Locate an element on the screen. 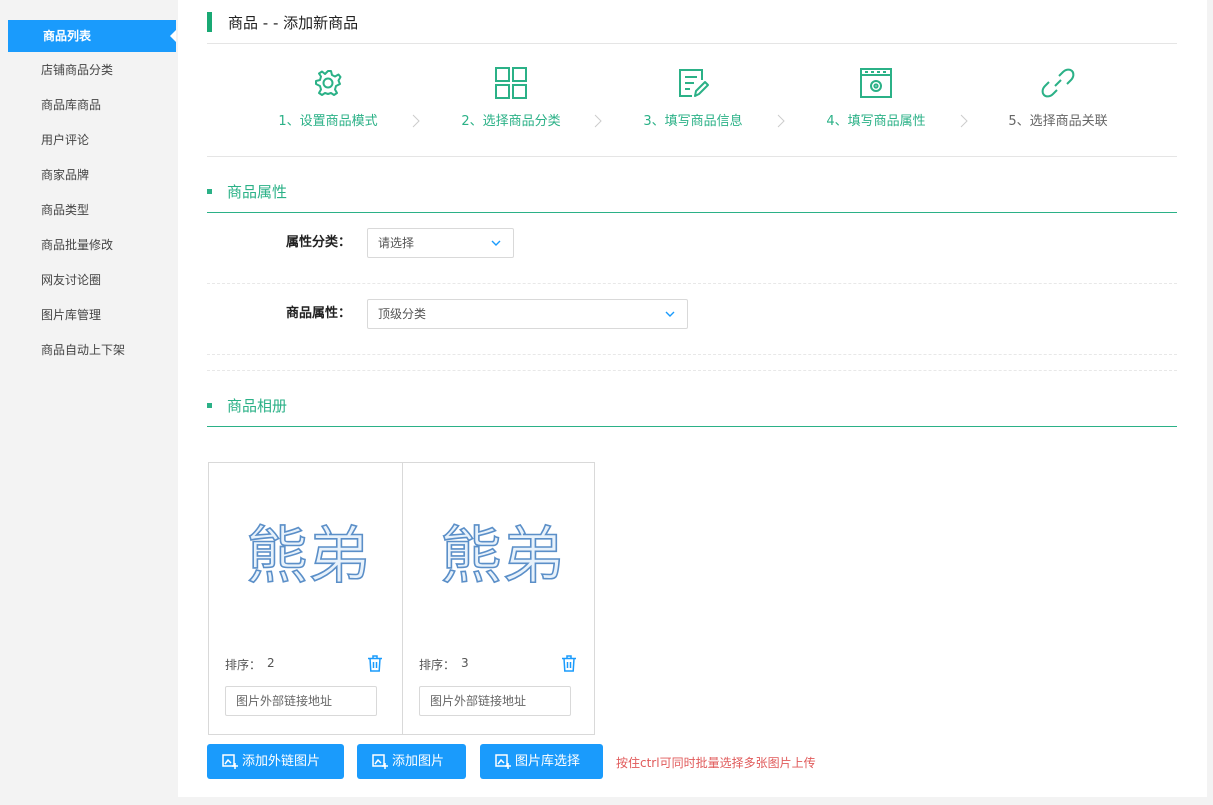 The width and height of the screenshot is (1213, 805). album-card: 熊弟 排序： 3 is located at coordinates (498, 598).